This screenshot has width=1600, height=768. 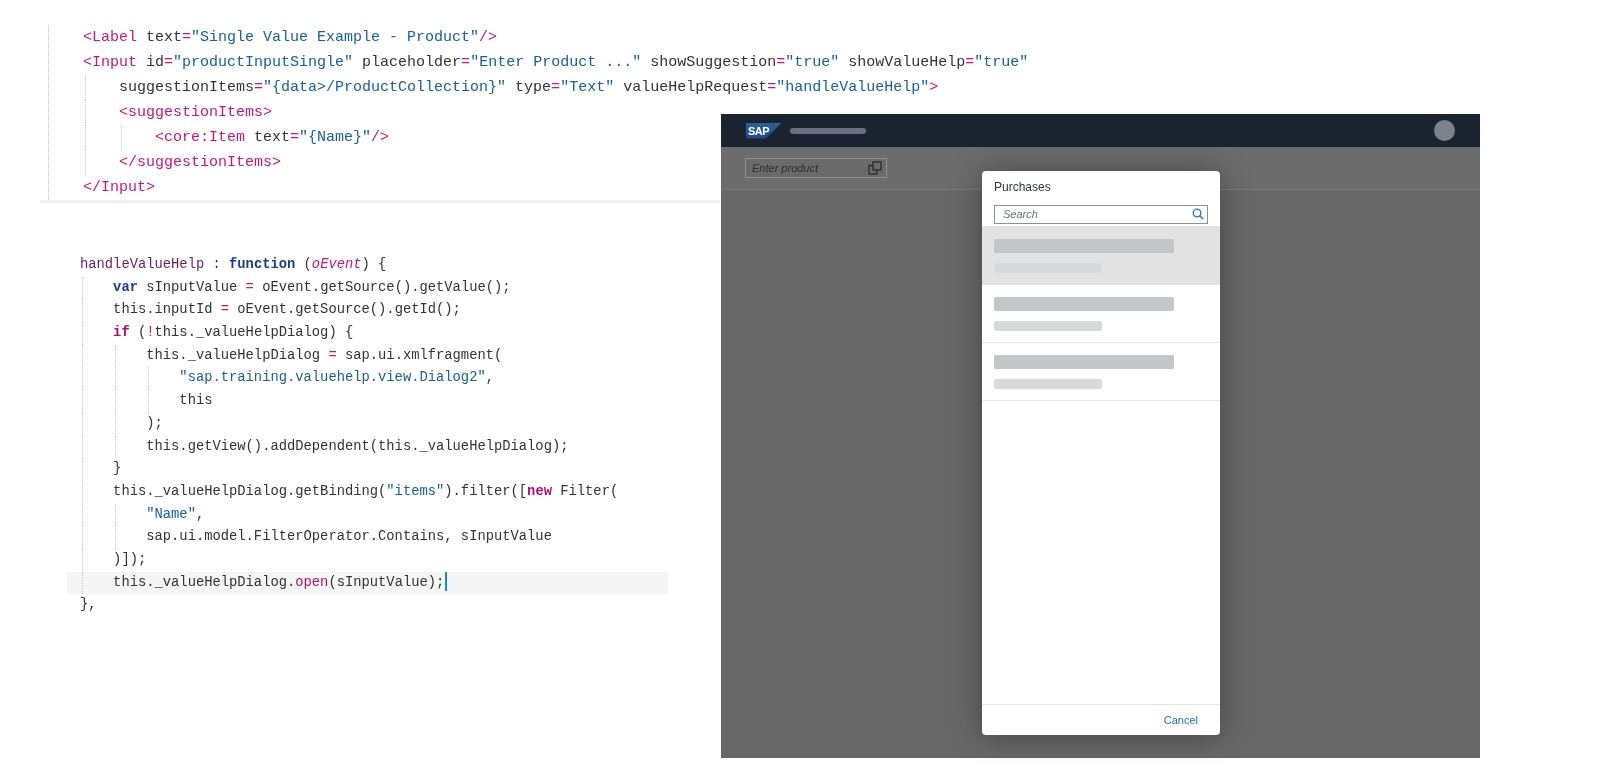 What do you see at coordinates (295, 288) in the screenshot?
I see `code-line: var sInputValue = oEvent.getSource().getValue();` at bounding box center [295, 288].